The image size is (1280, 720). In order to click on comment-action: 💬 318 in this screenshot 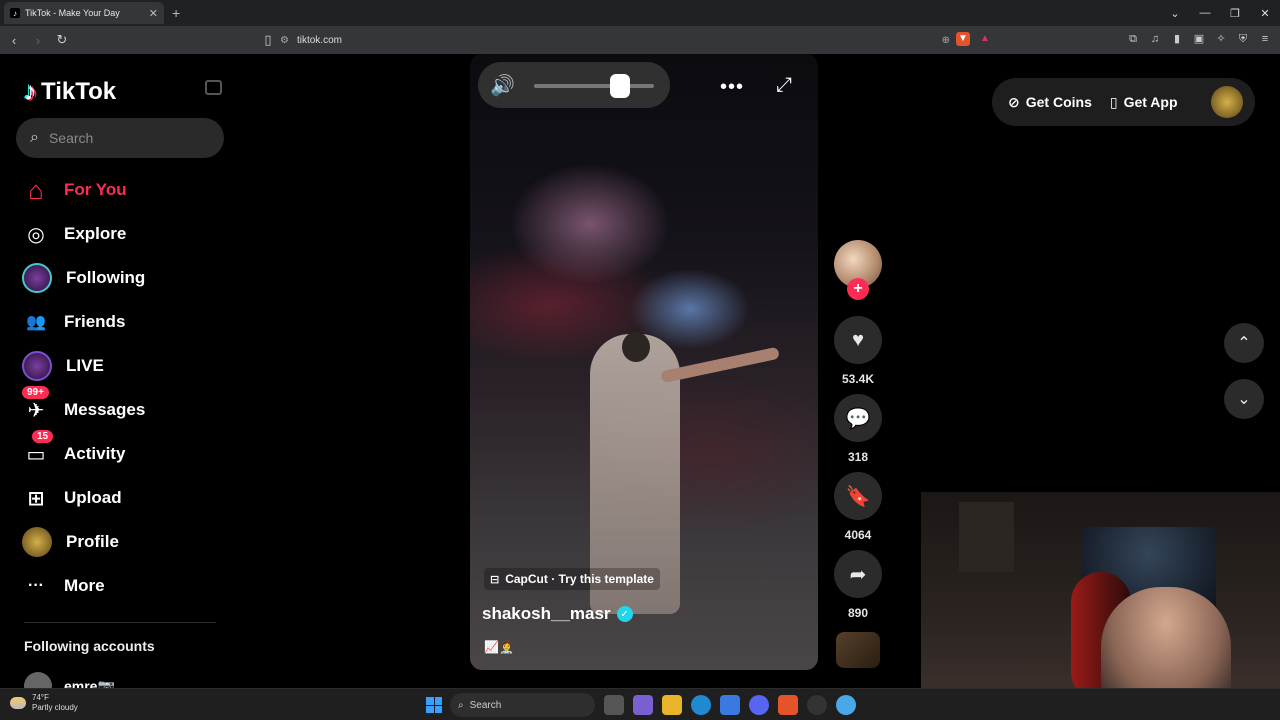, I will do `click(858, 429)`.